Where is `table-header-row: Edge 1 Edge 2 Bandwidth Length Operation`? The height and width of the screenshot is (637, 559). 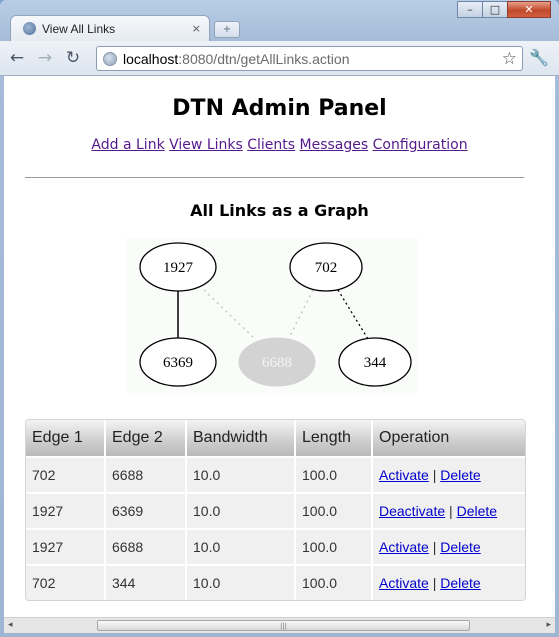 table-header-row: Edge 1 Edge 2 Bandwidth Length Operation is located at coordinates (275, 438).